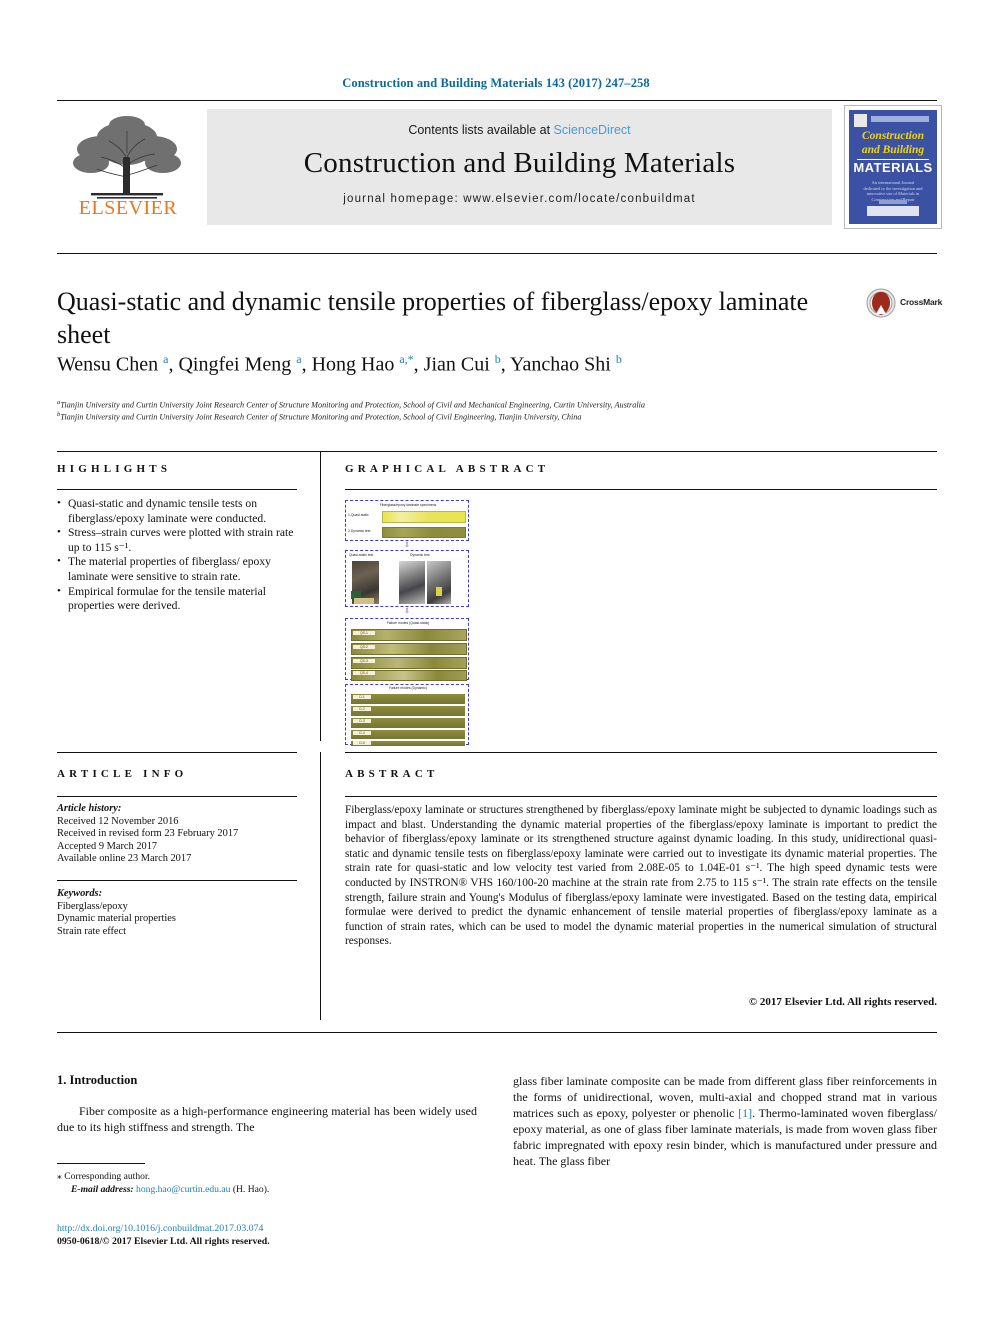  I want to click on keyword-item: Fiberglass/epoxy, so click(92, 906).